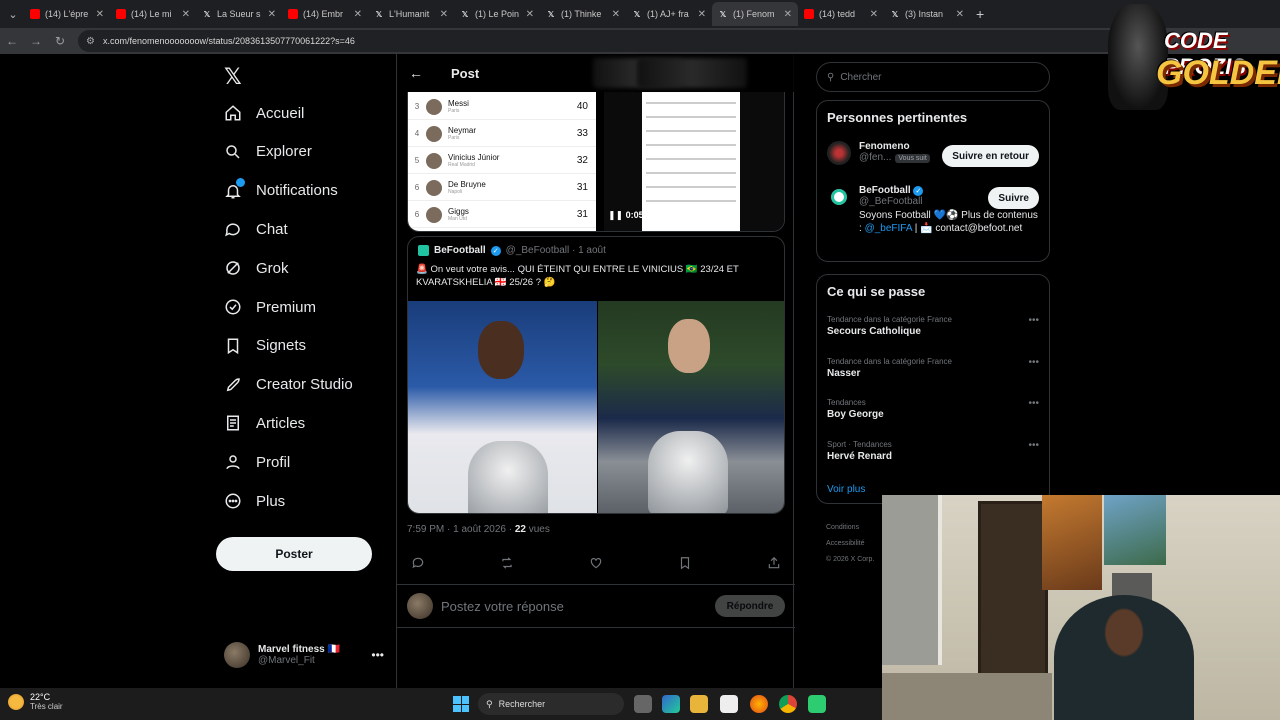 This screenshot has width=1280, height=720. Describe the element at coordinates (507, 565) in the screenshot. I see `repost-icon` at that location.